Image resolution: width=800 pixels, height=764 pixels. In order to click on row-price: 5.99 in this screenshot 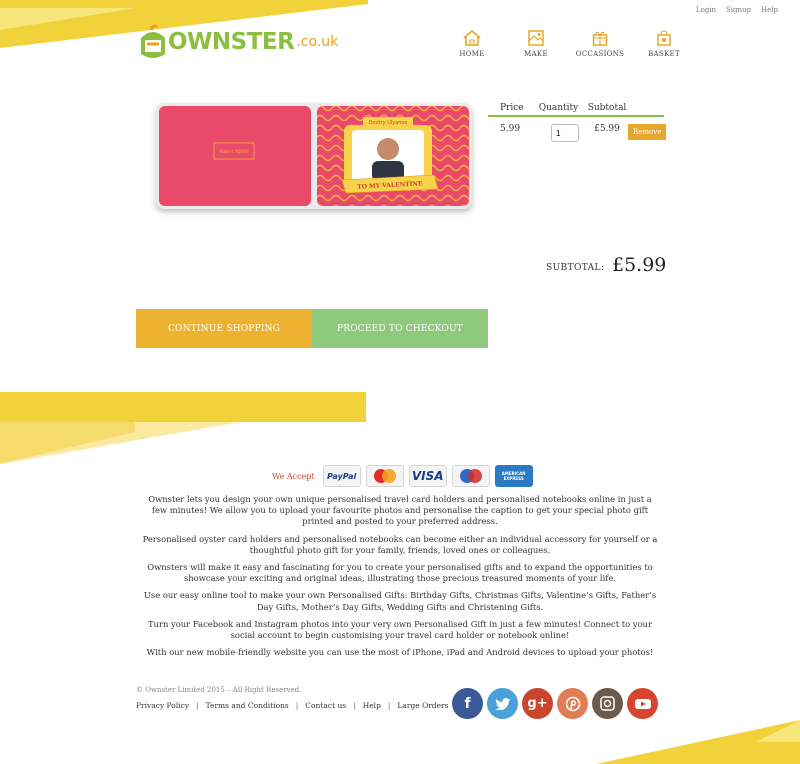, I will do `click(510, 129)`.